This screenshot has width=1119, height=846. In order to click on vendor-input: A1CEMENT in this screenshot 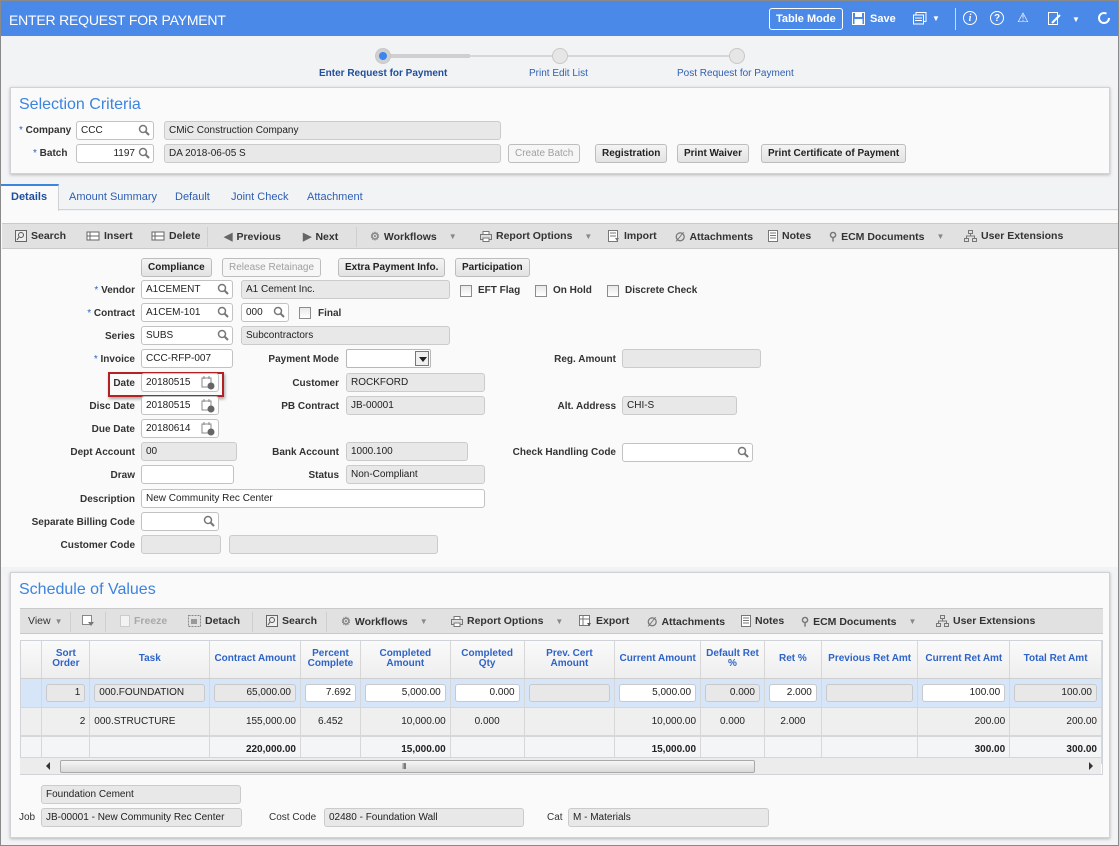, I will do `click(187, 289)`.